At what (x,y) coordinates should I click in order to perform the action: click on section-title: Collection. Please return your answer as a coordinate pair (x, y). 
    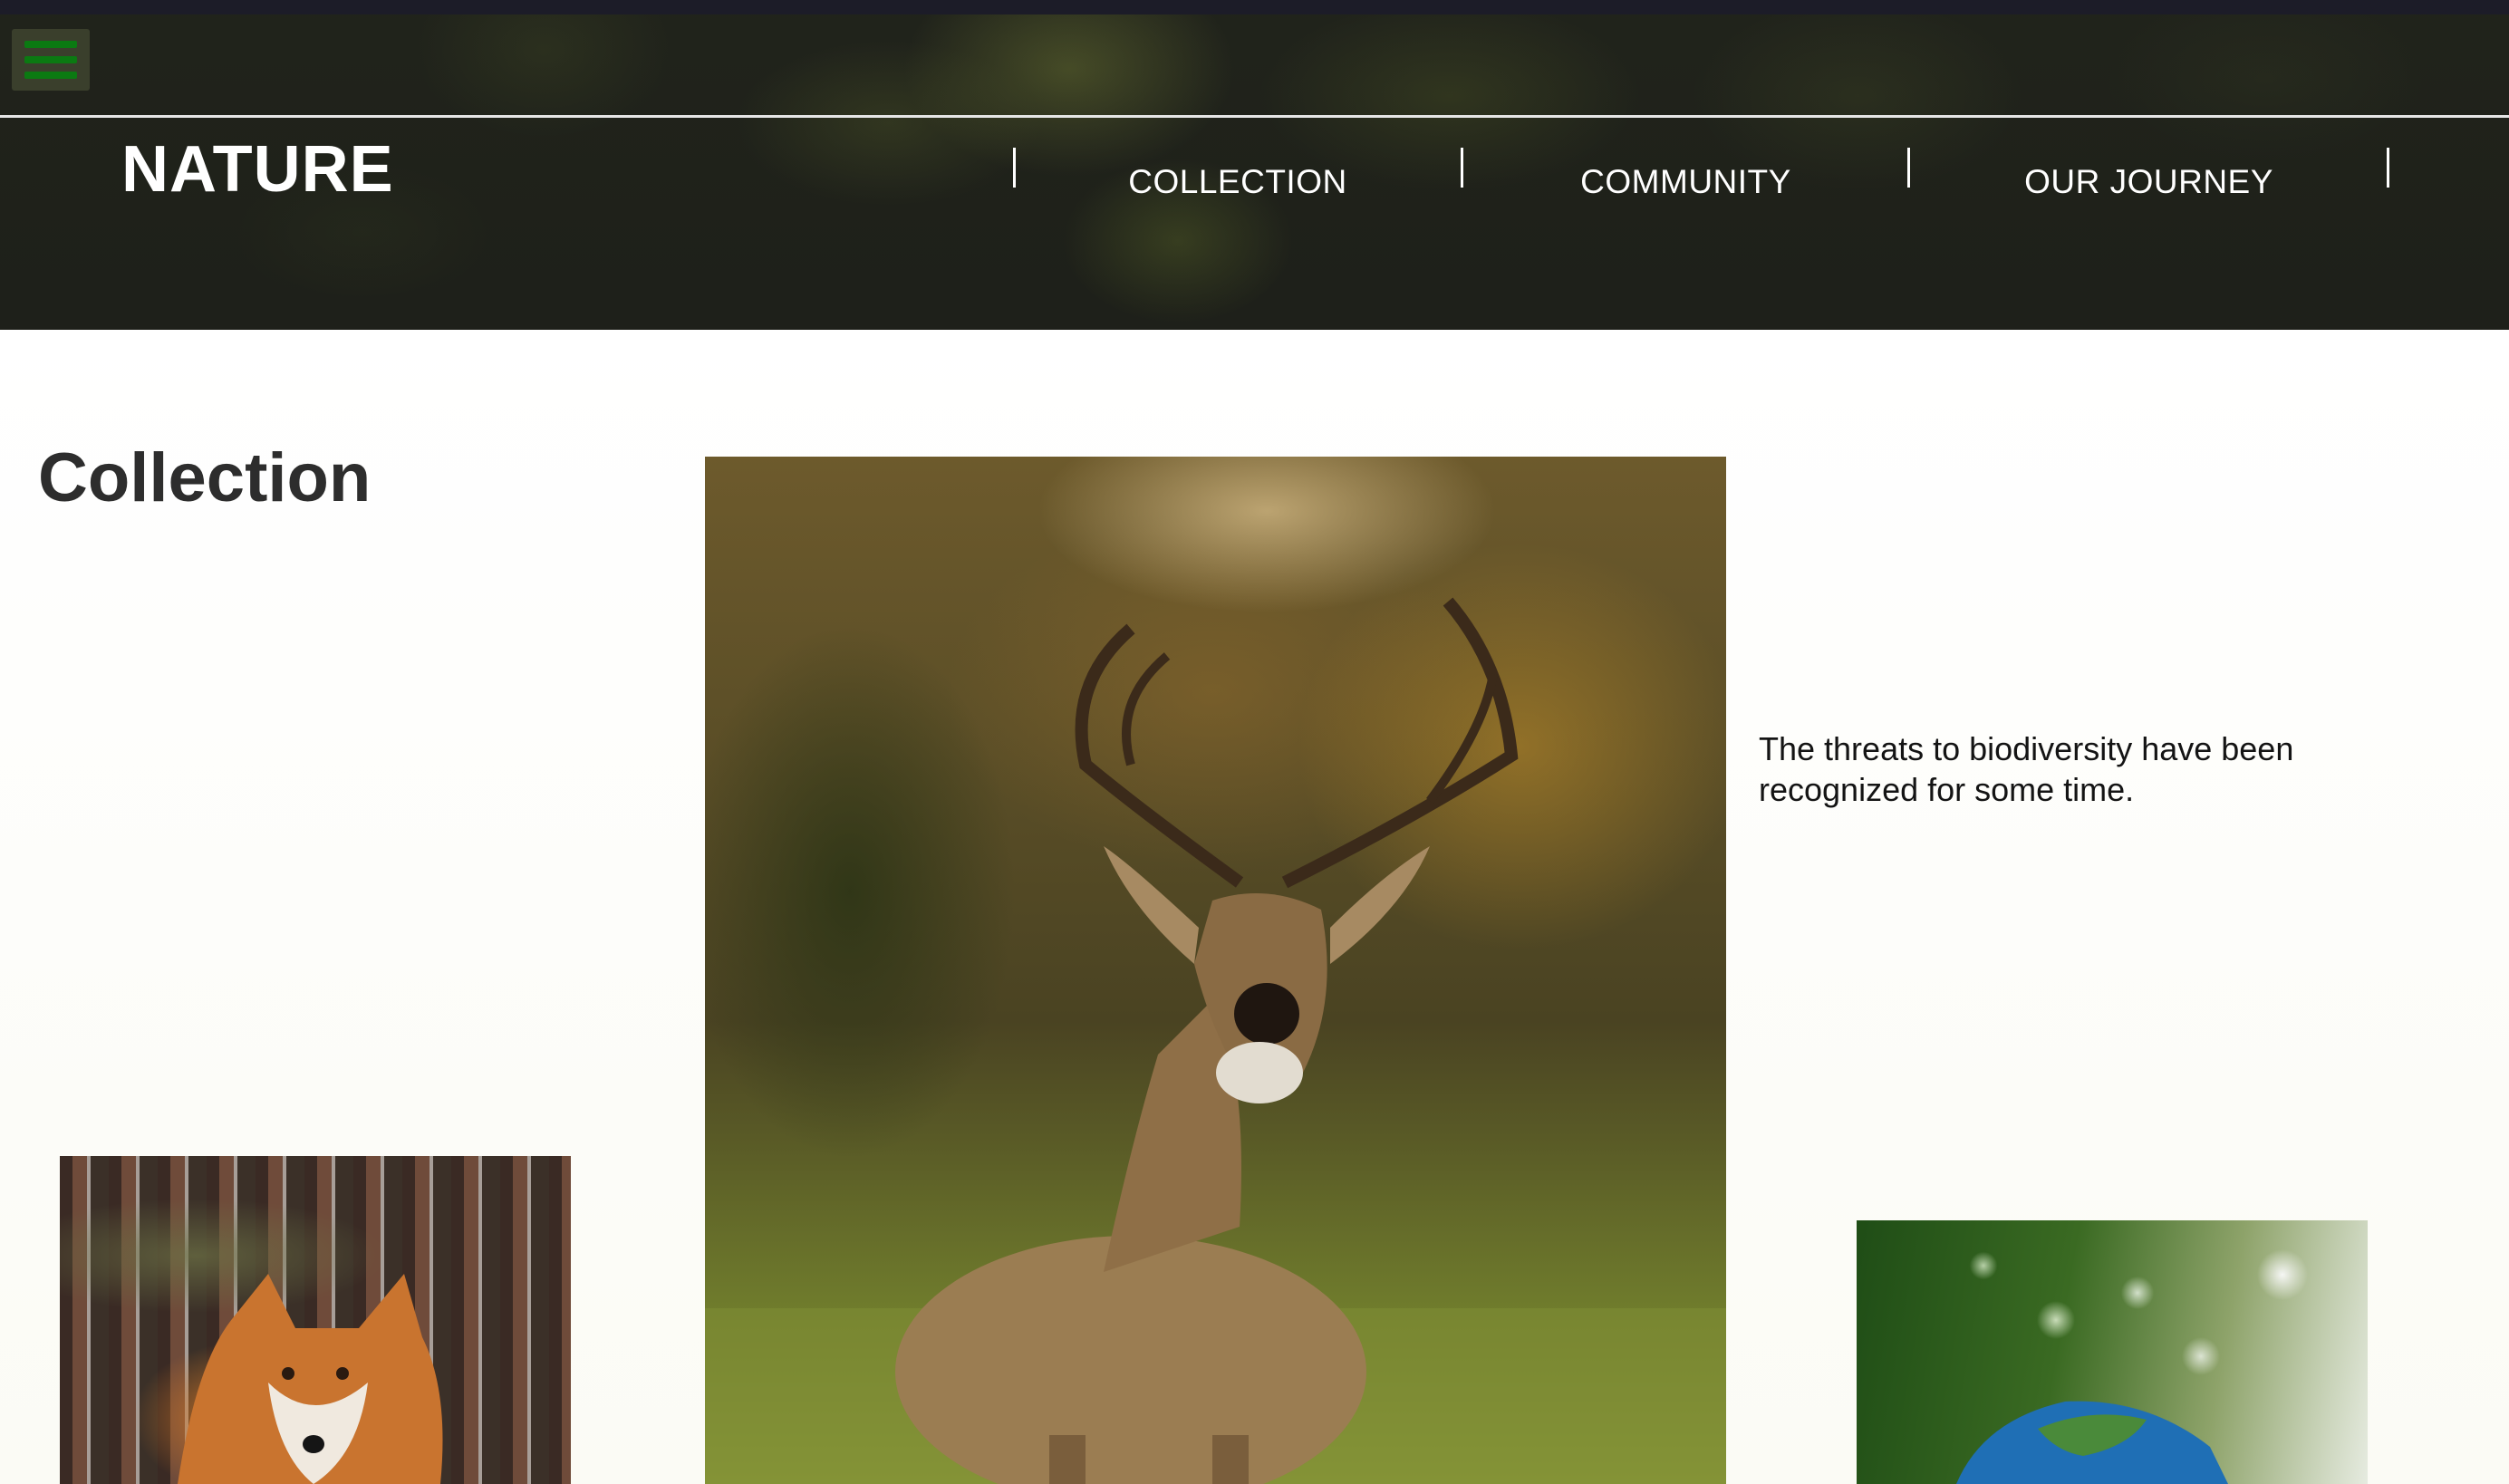
    Looking at the image, I should click on (205, 477).